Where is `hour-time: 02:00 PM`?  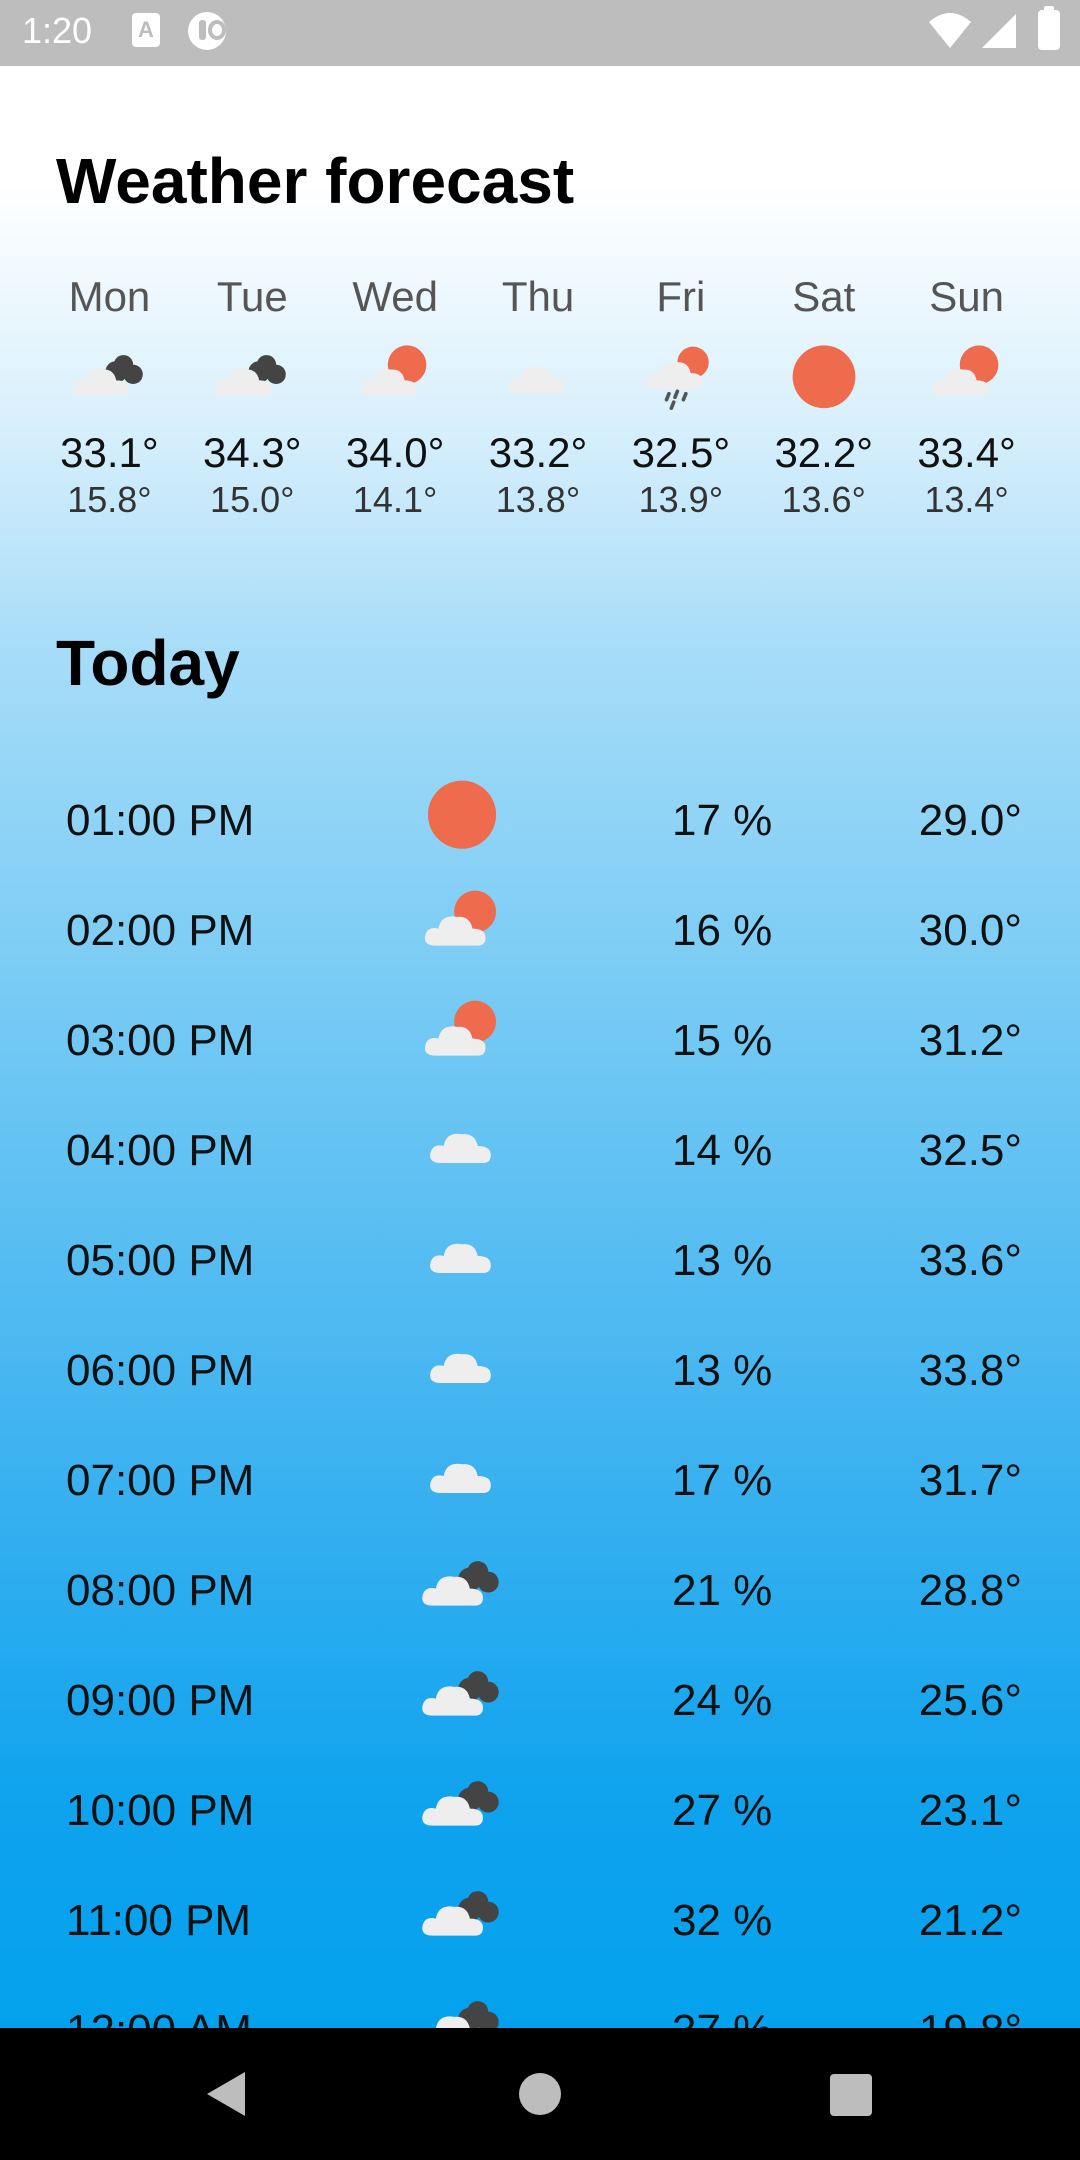
hour-time: 02:00 PM is located at coordinates (160, 930).